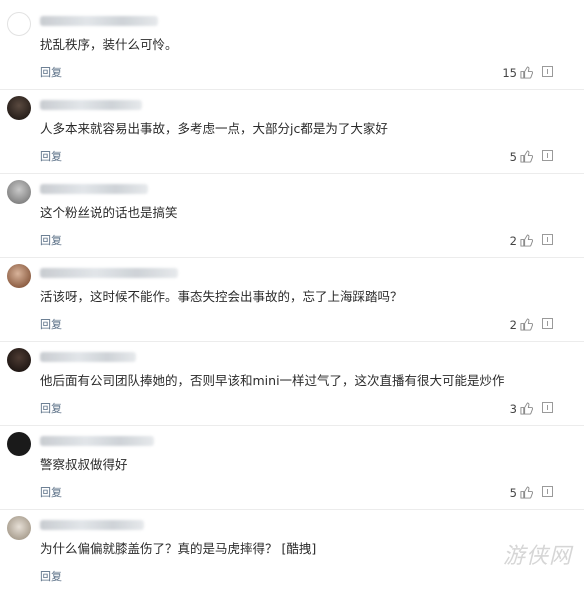  What do you see at coordinates (109, 44) in the screenshot?
I see `comment-text: 扰乱秩序，装什么可怜。` at bounding box center [109, 44].